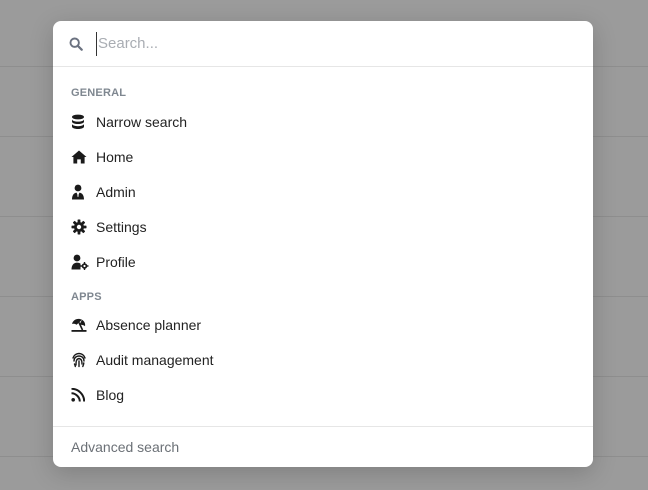  What do you see at coordinates (323, 324) in the screenshot?
I see `item-absence-planner: Absence planner` at bounding box center [323, 324].